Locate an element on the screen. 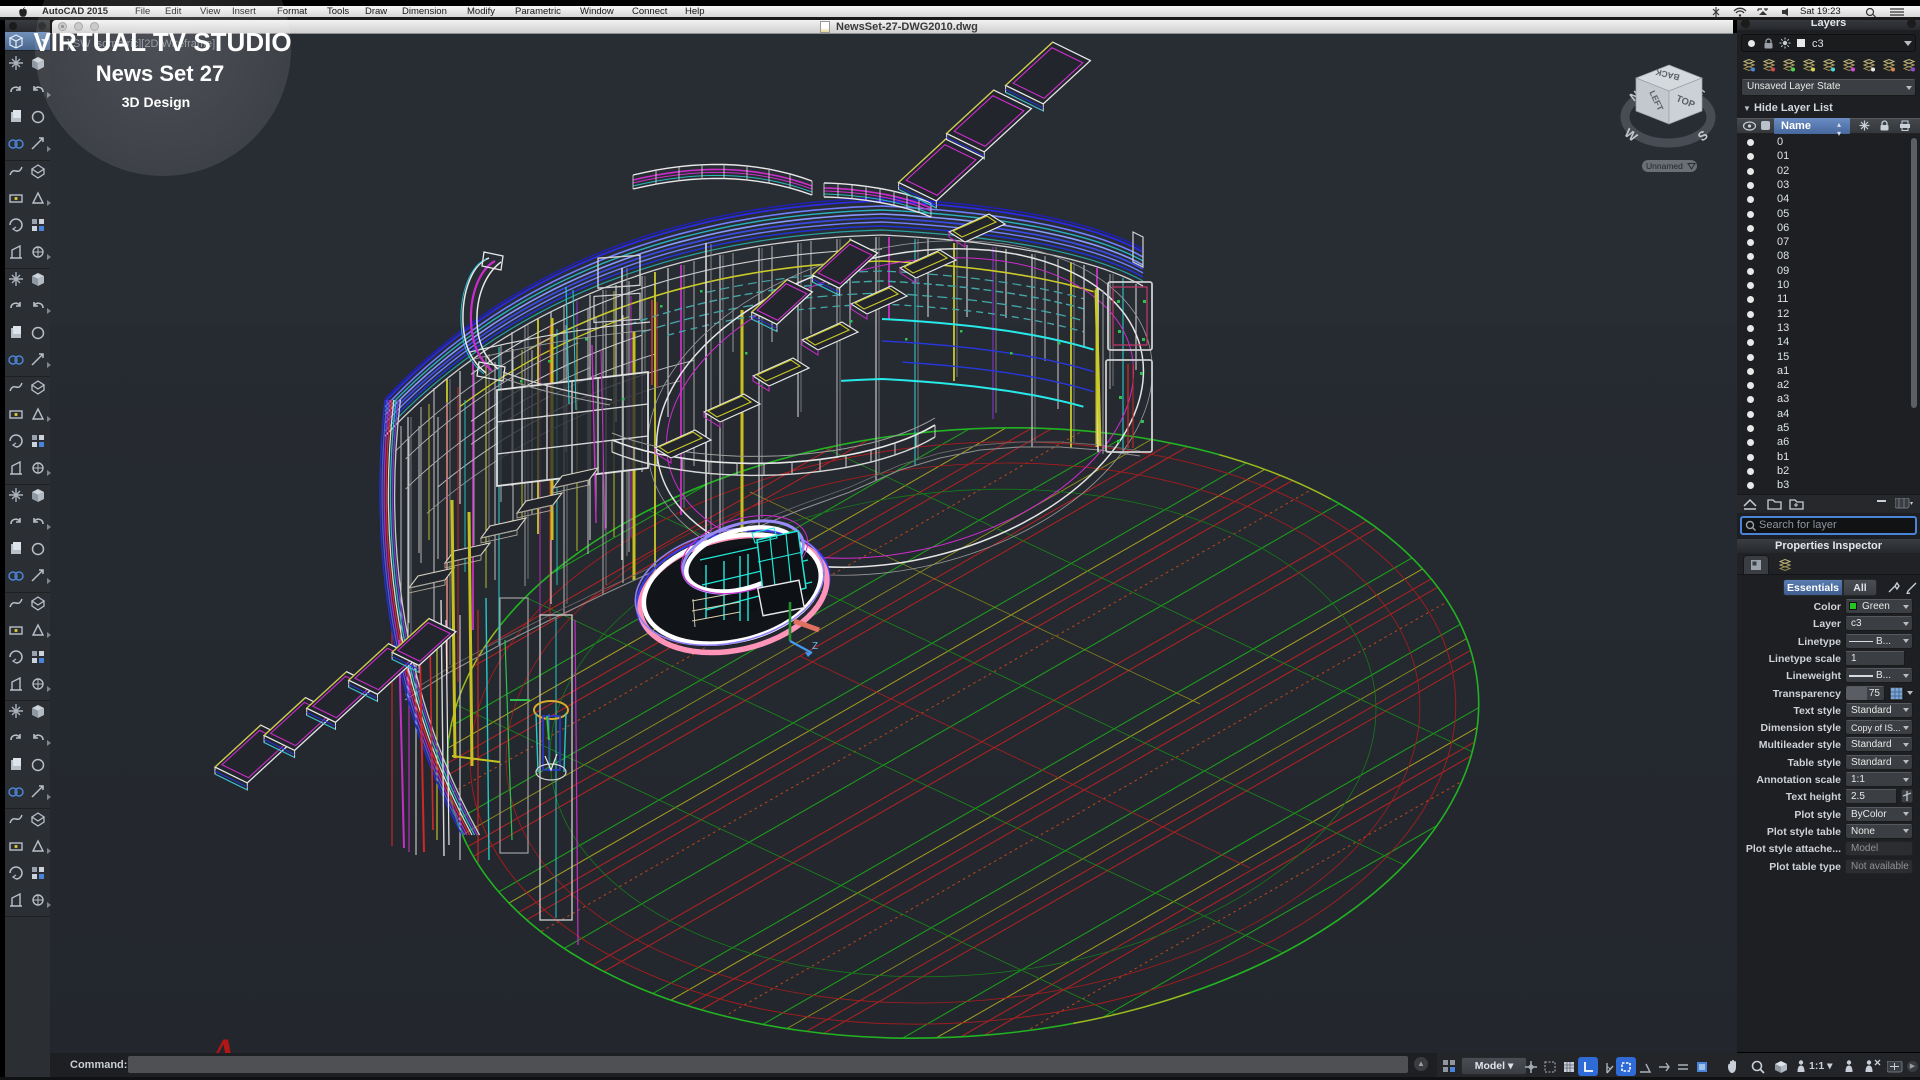 The height and width of the screenshot is (1080, 1920). svg-text: Unnamed is located at coordinates (1664, 166).